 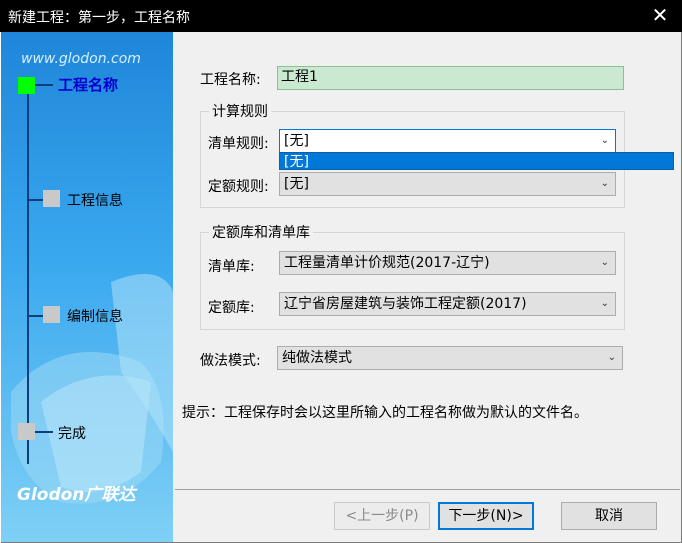 I want to click on quota-lib-value: 辽宁省房屋建筑与装饰工程定额(2017), so click(x=405, y=304).